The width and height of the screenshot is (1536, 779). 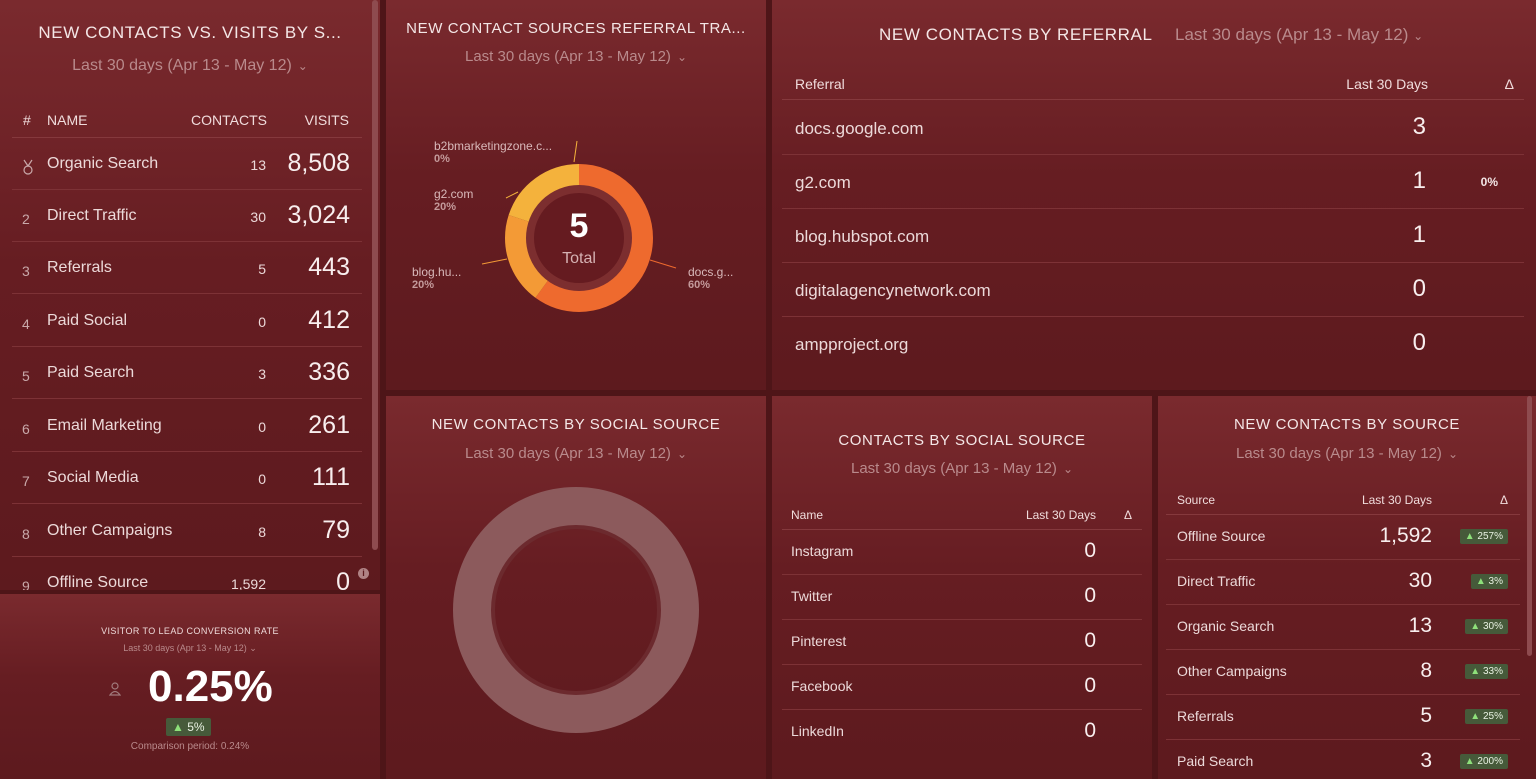 What do you see at coordinates (807, 515) in the screenshot?
I see `col-name: Name` at bounding box center [807, 515].